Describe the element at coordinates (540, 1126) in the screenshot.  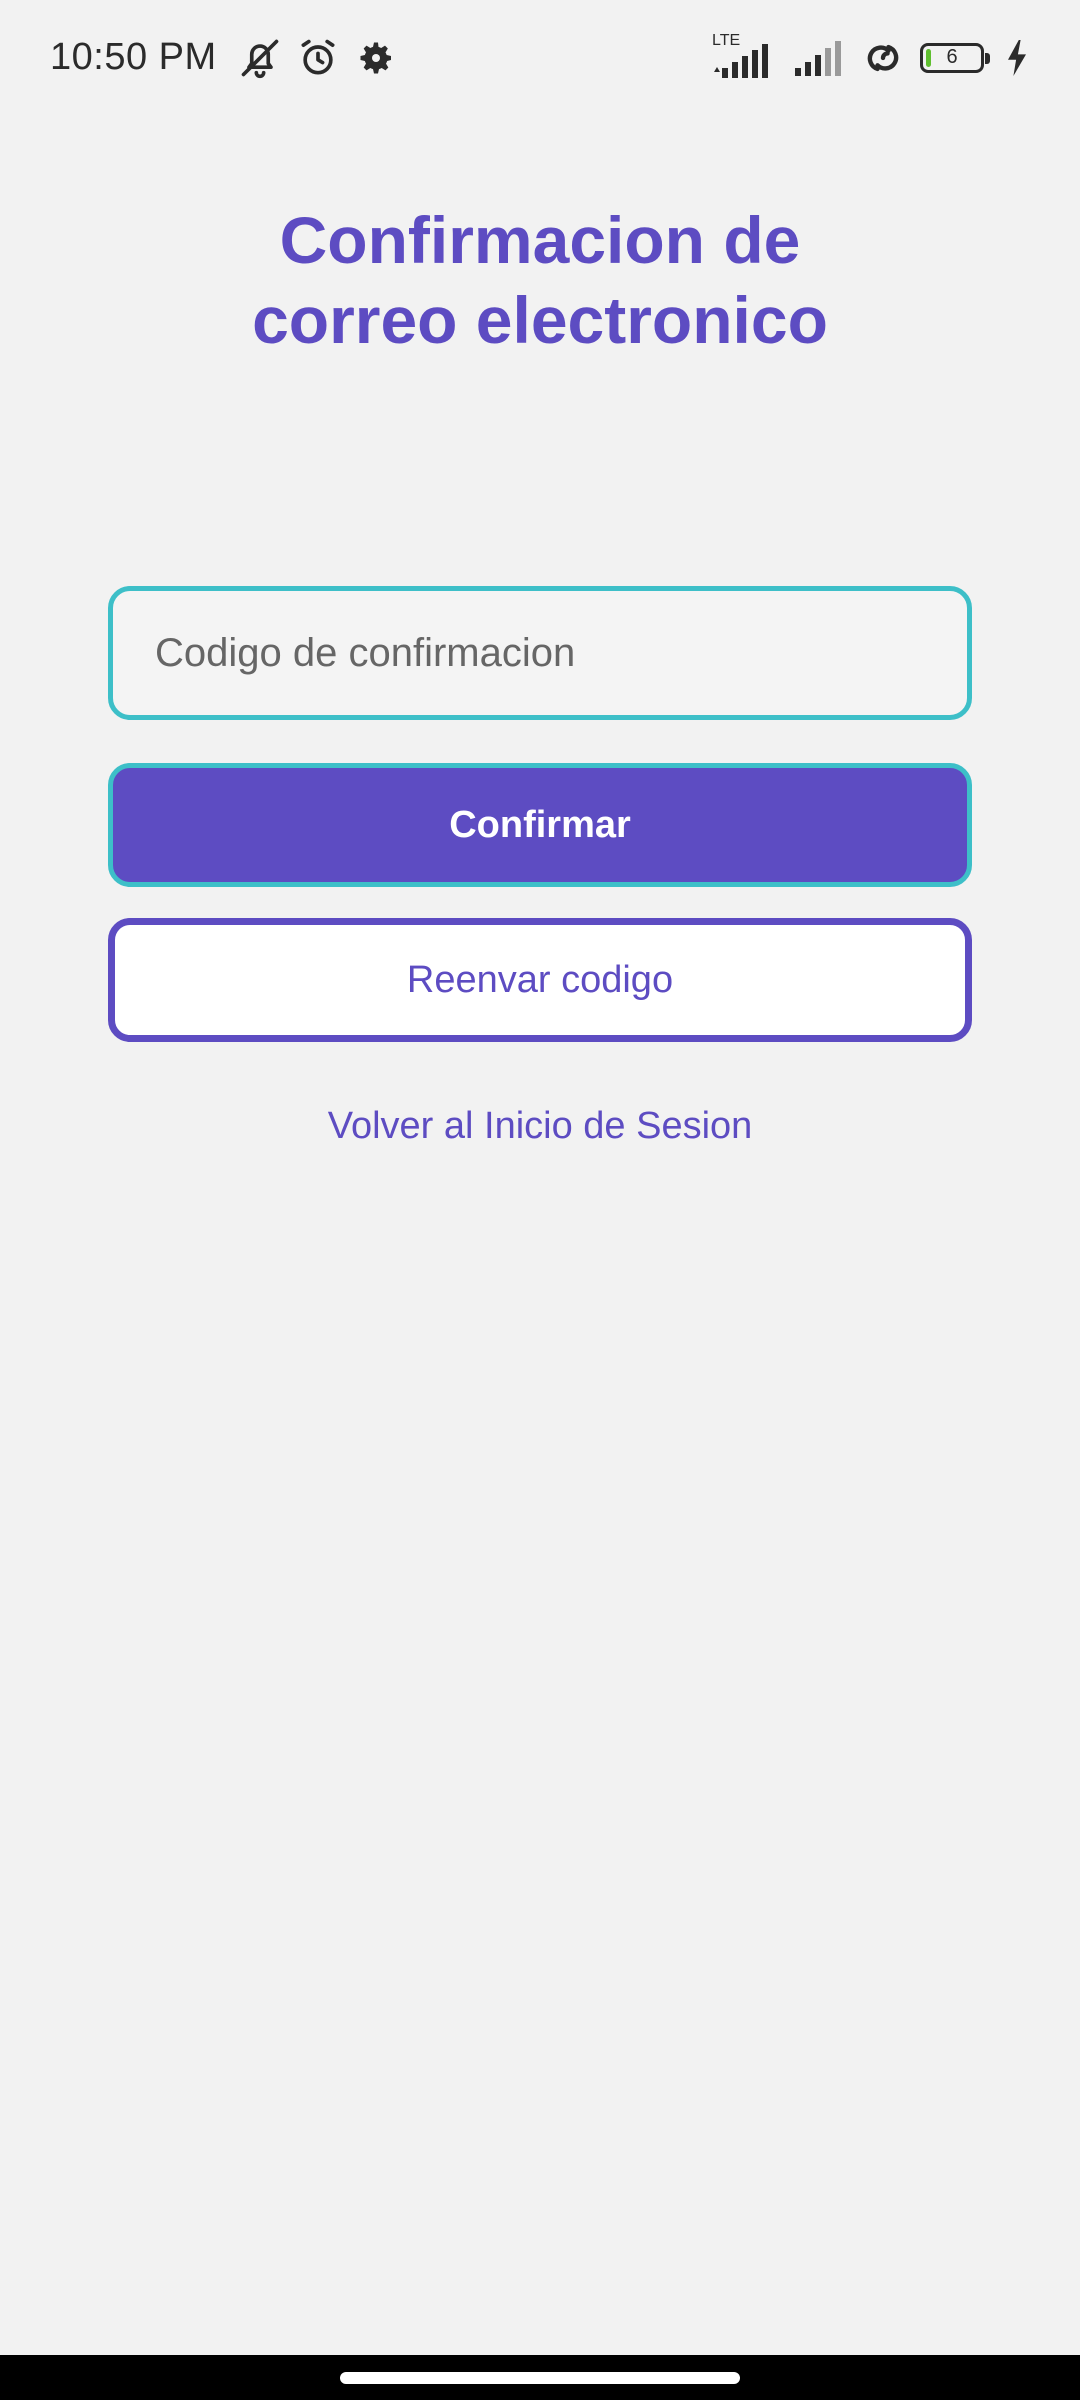
I see `back-to-login-link: Volver al Inicio de Sesion` at that location.